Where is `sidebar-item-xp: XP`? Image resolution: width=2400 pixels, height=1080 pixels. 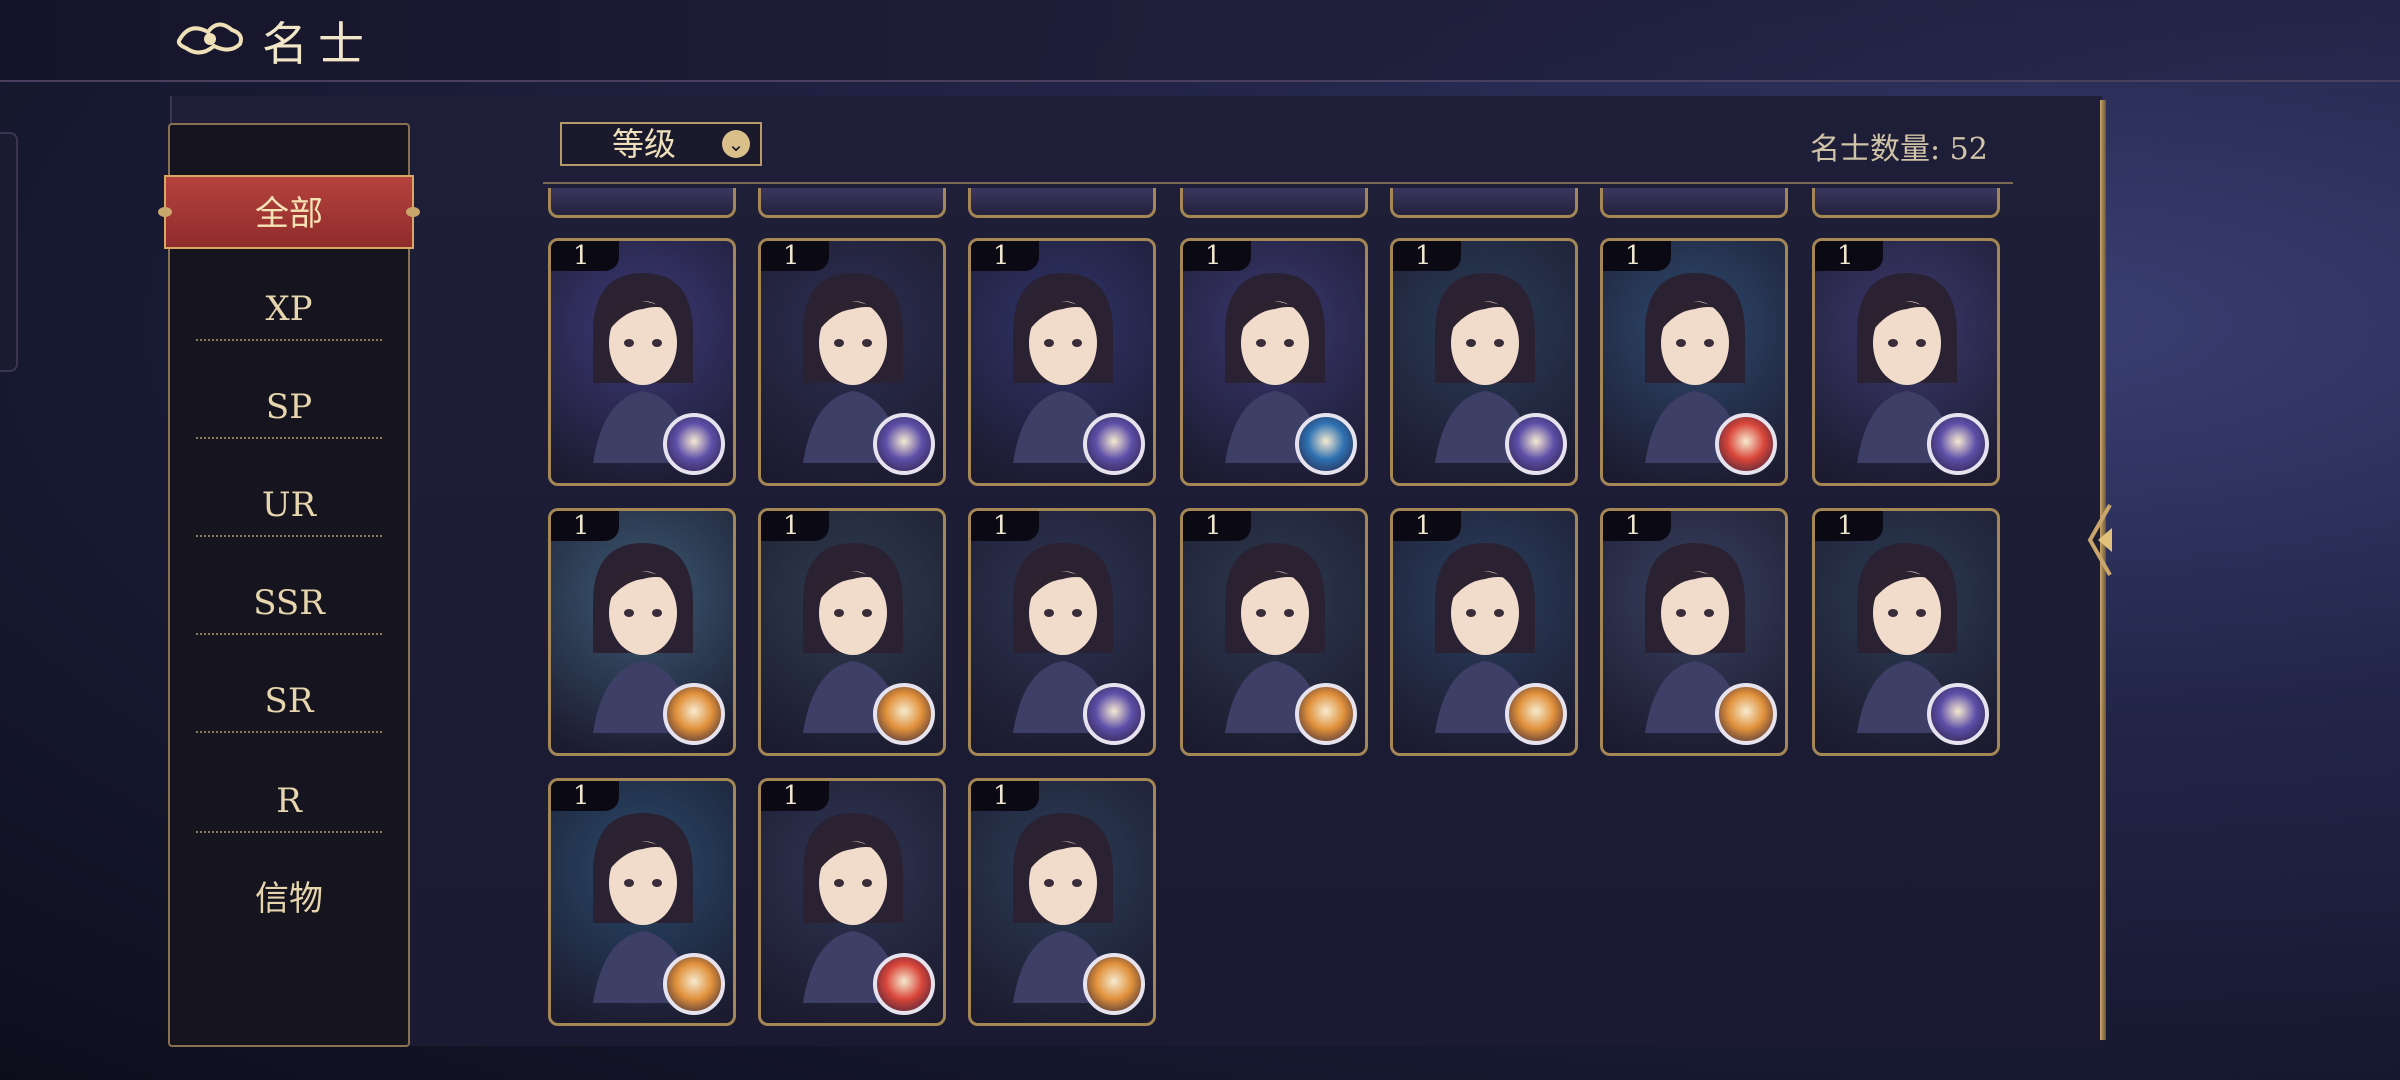 sidebar-item-xp: XP is located at coordinates (289, 310).